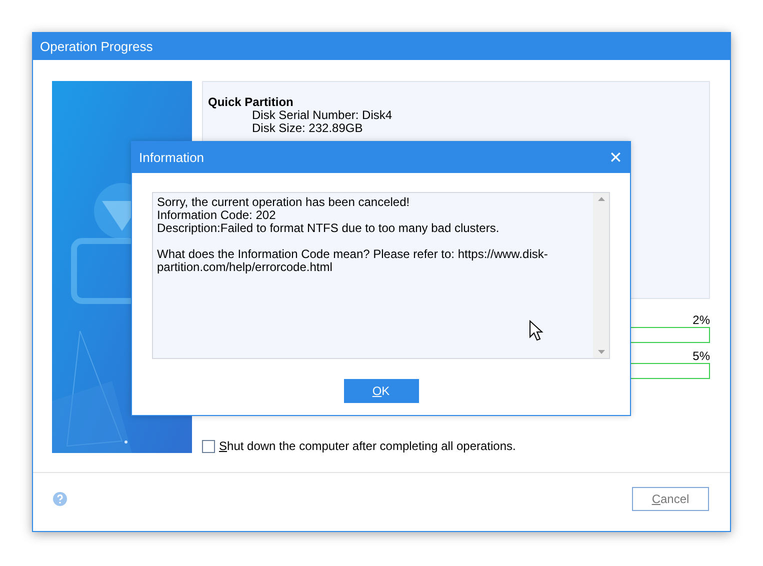 The height and width of the screenshot is (566, 763). I want to click on dialog-title: Information, so click(171, 157).